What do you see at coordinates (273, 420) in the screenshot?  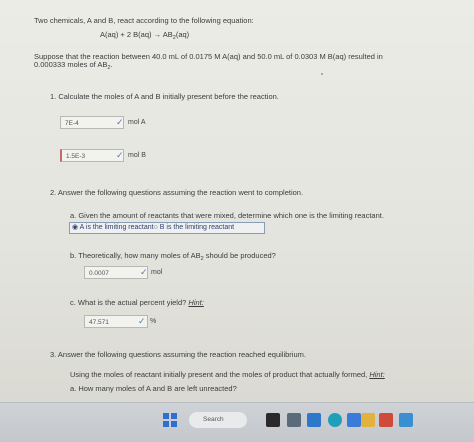 I see `task-view-icon` at bounding box center [273, 420].